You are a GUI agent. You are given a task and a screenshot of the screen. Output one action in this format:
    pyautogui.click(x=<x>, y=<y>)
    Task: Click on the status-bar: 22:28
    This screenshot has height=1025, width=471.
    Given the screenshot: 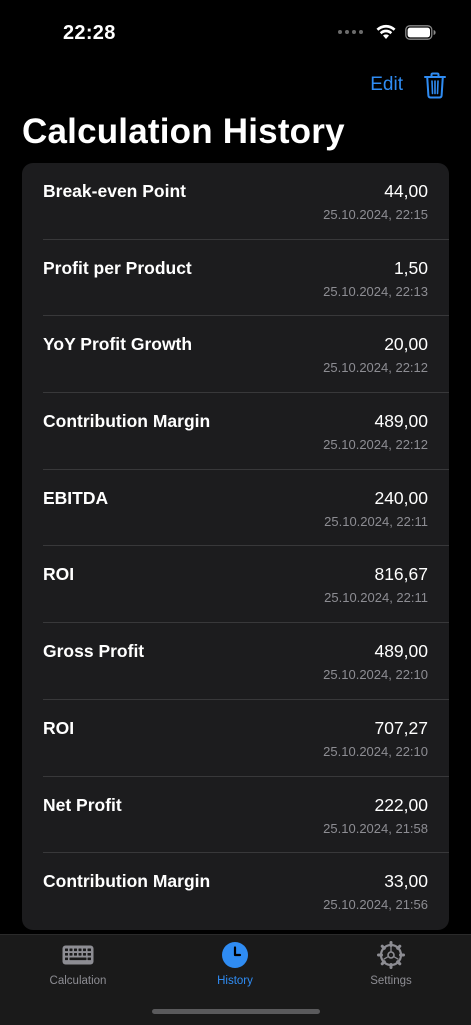 What is the action you would take?
    pyautogui.click(x=235, y=30)
    